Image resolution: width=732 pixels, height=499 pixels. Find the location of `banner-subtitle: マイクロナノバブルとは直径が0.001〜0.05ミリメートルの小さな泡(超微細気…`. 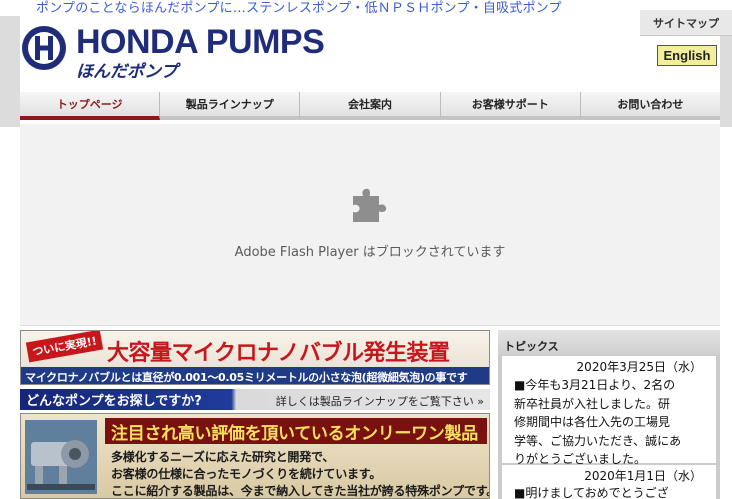

banner-subtitle: マイクロナノバブルとは直径が0.001〜0.05ミリメートルの小さな泡(超微細気… is located at coordinates (246, 377).